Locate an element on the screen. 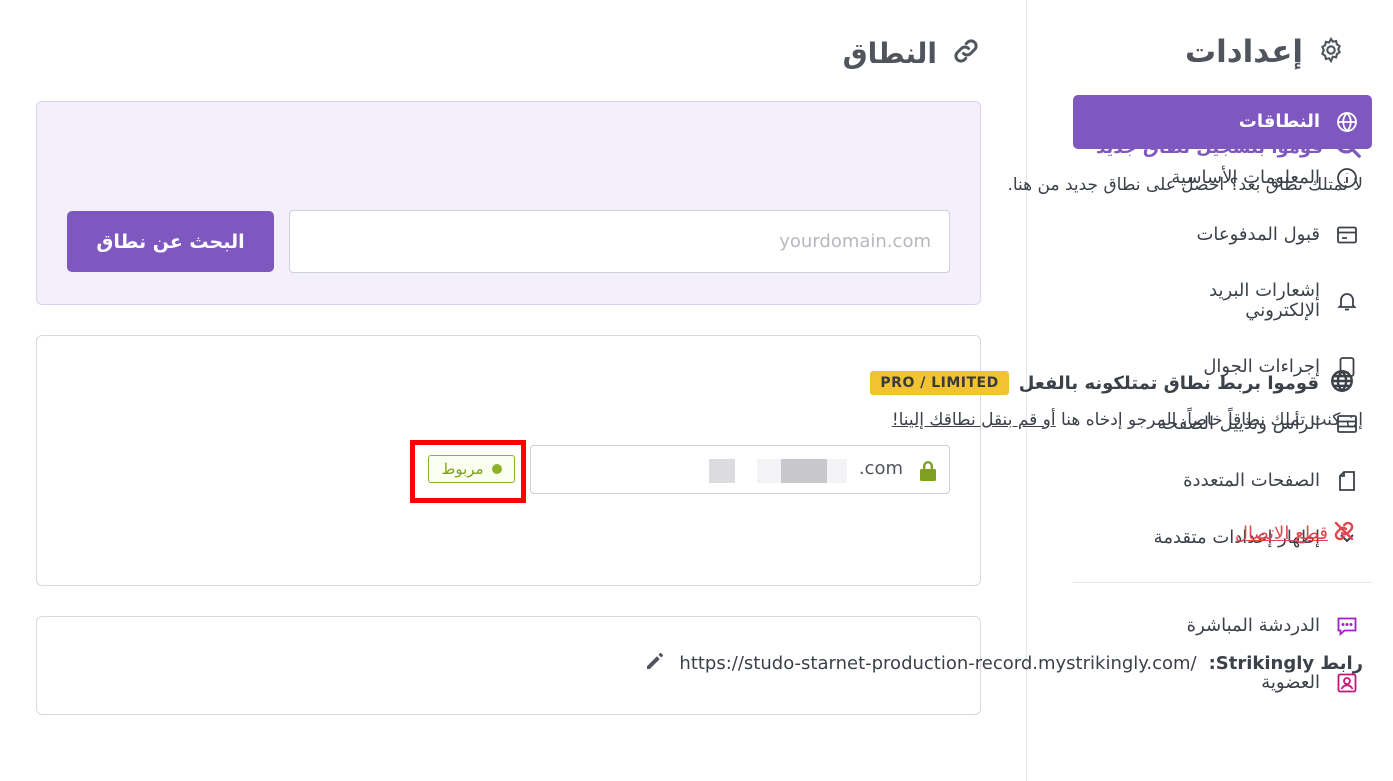 Image resolution: width=1393 pixels, height=781 pixels. connected-status-badge: مربوط is located at coordinates (471, 469).